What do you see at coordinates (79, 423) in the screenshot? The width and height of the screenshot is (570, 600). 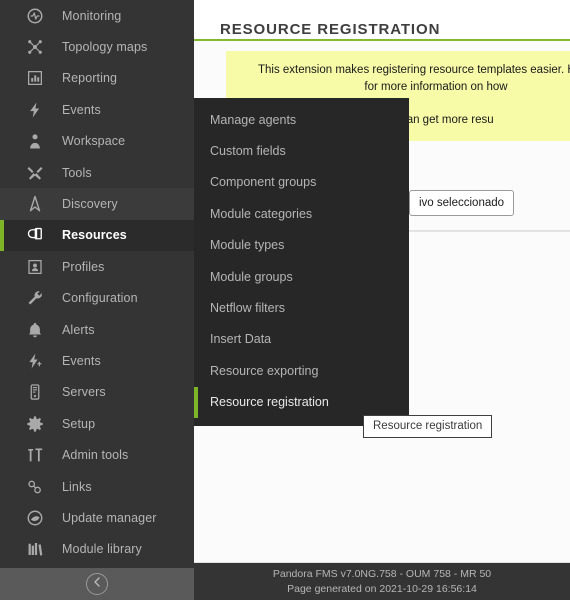 I see `sidebar-item-label: Setup` at bounding box center [79, 423].